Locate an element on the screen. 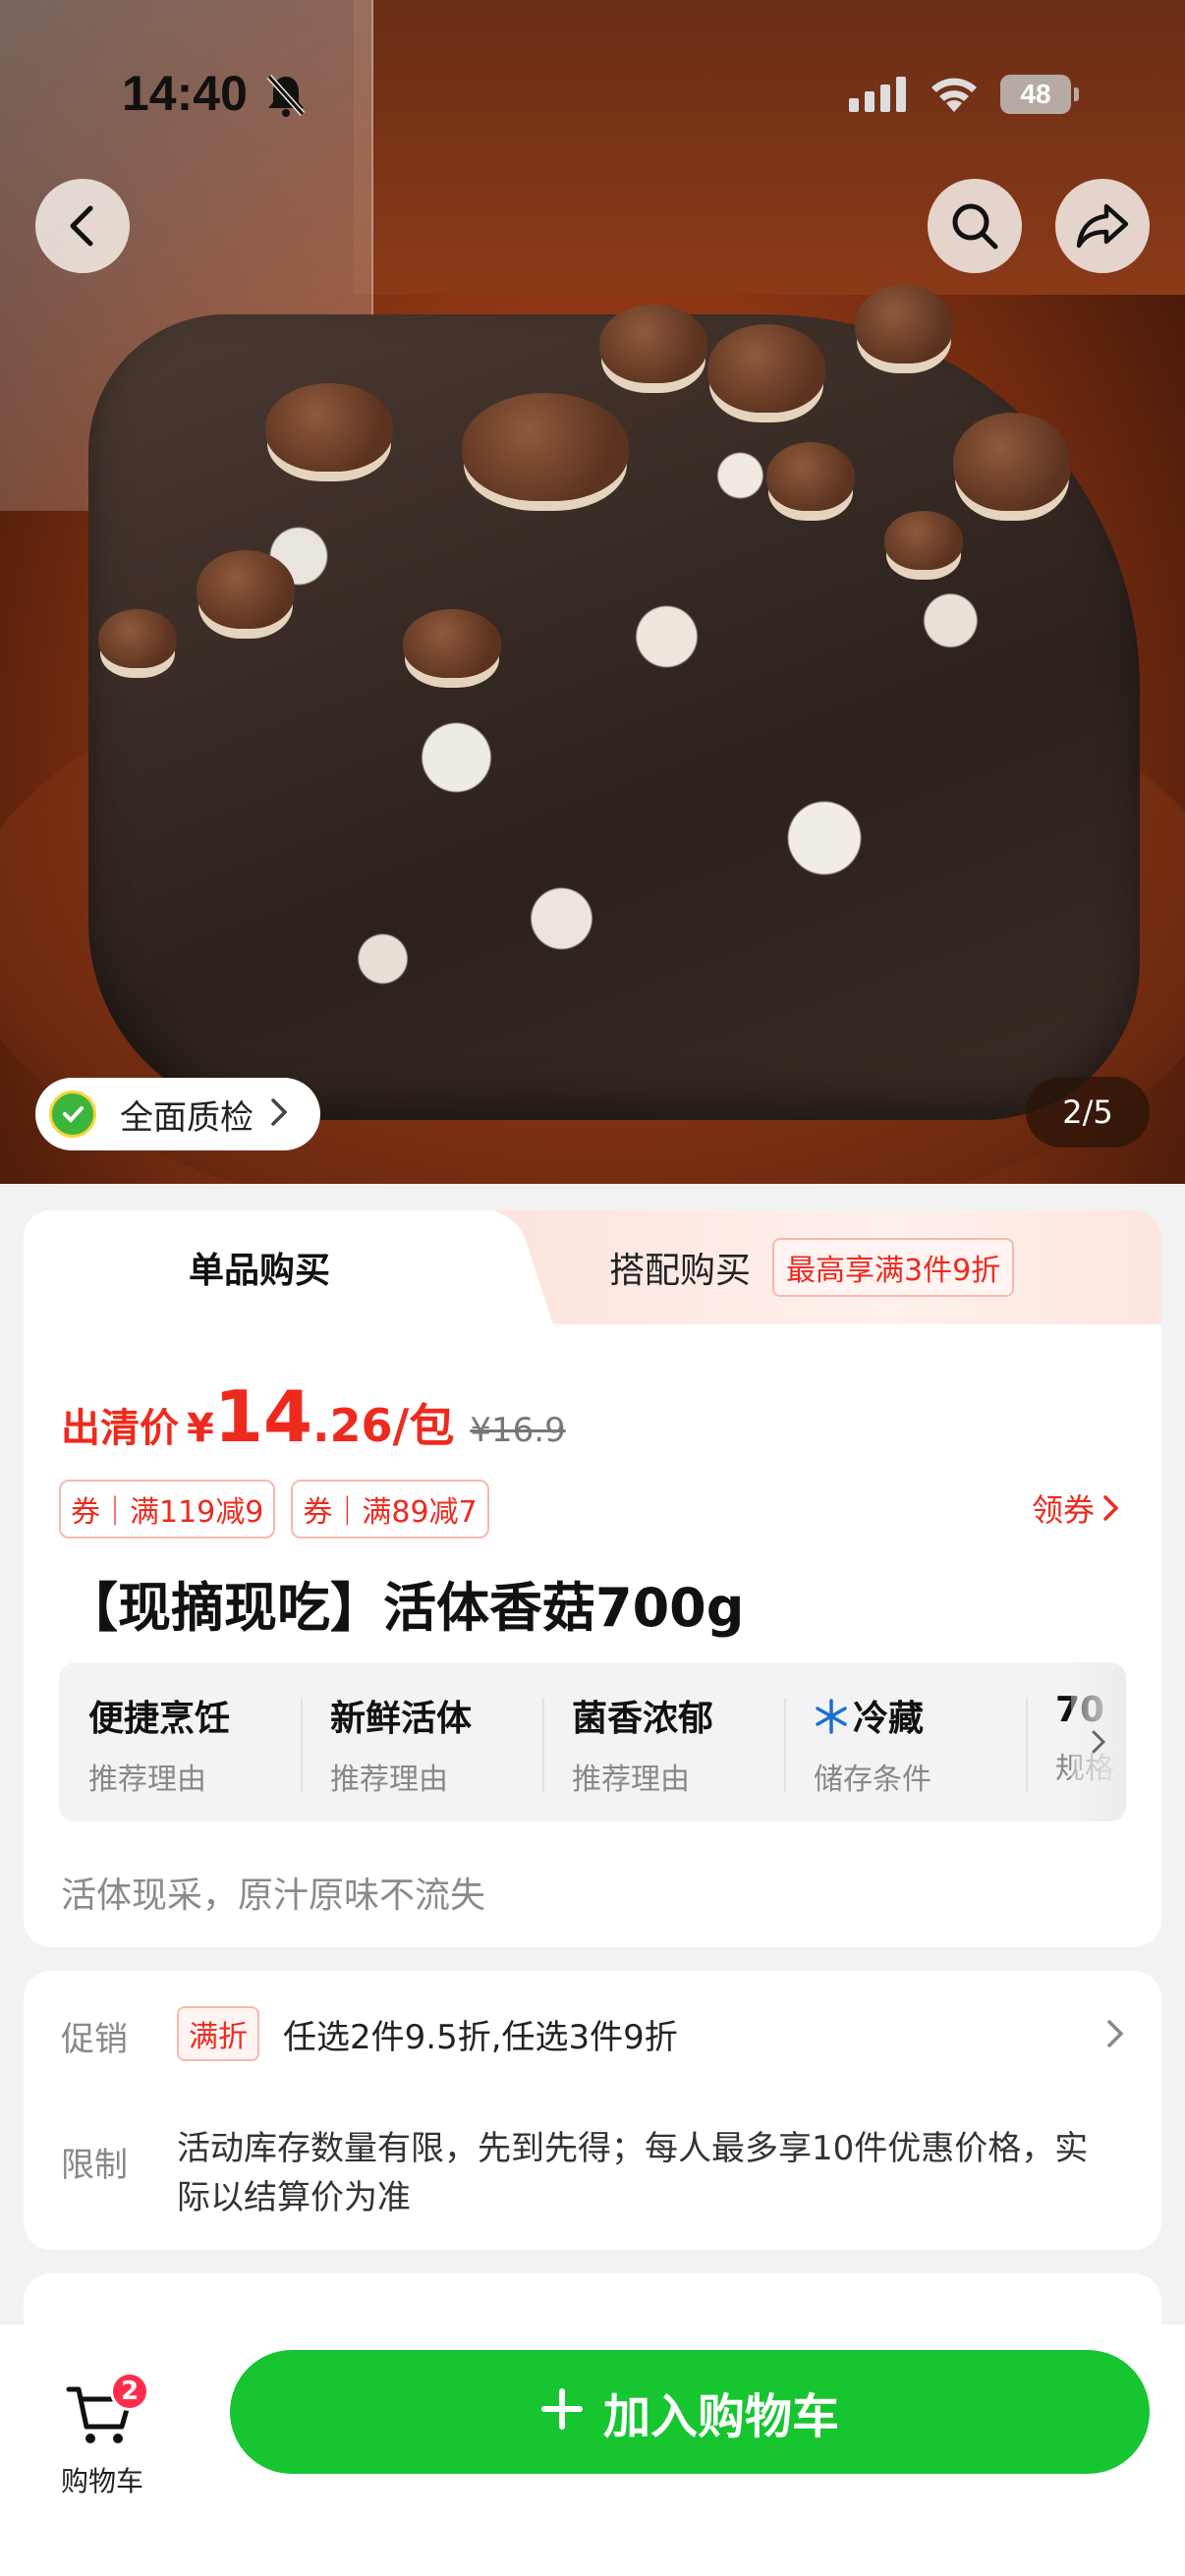  add-to-cart-button: 加入购物车 is located at coordinates (690, 2412).